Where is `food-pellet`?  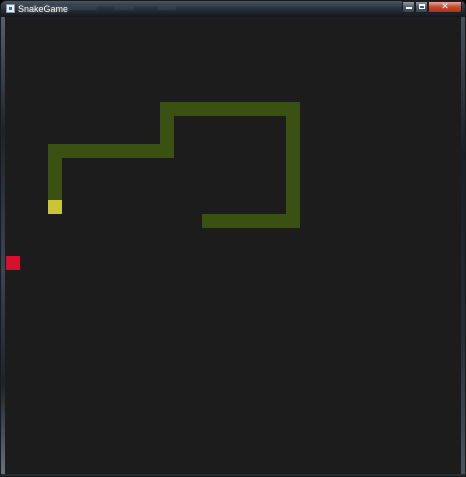
food-pellet is located at coordinates (13, 263).